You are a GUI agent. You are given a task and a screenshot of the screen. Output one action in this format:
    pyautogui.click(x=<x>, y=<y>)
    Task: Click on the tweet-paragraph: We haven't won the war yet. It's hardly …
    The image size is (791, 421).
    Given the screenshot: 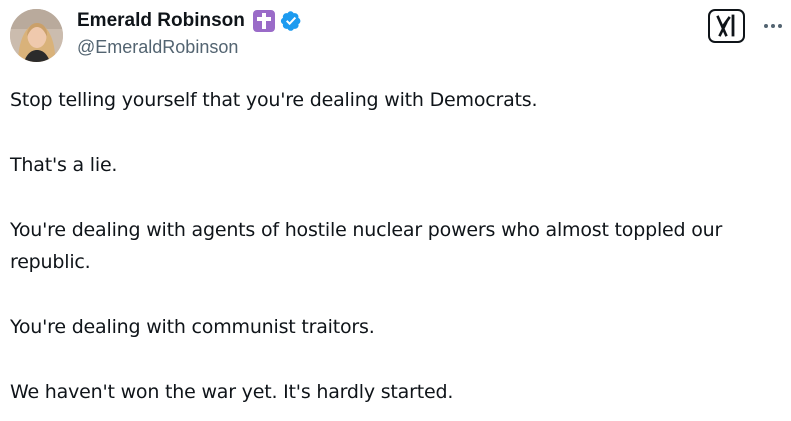 What is the action you would take?
    pyautogui.click(x=232, y=392)
    